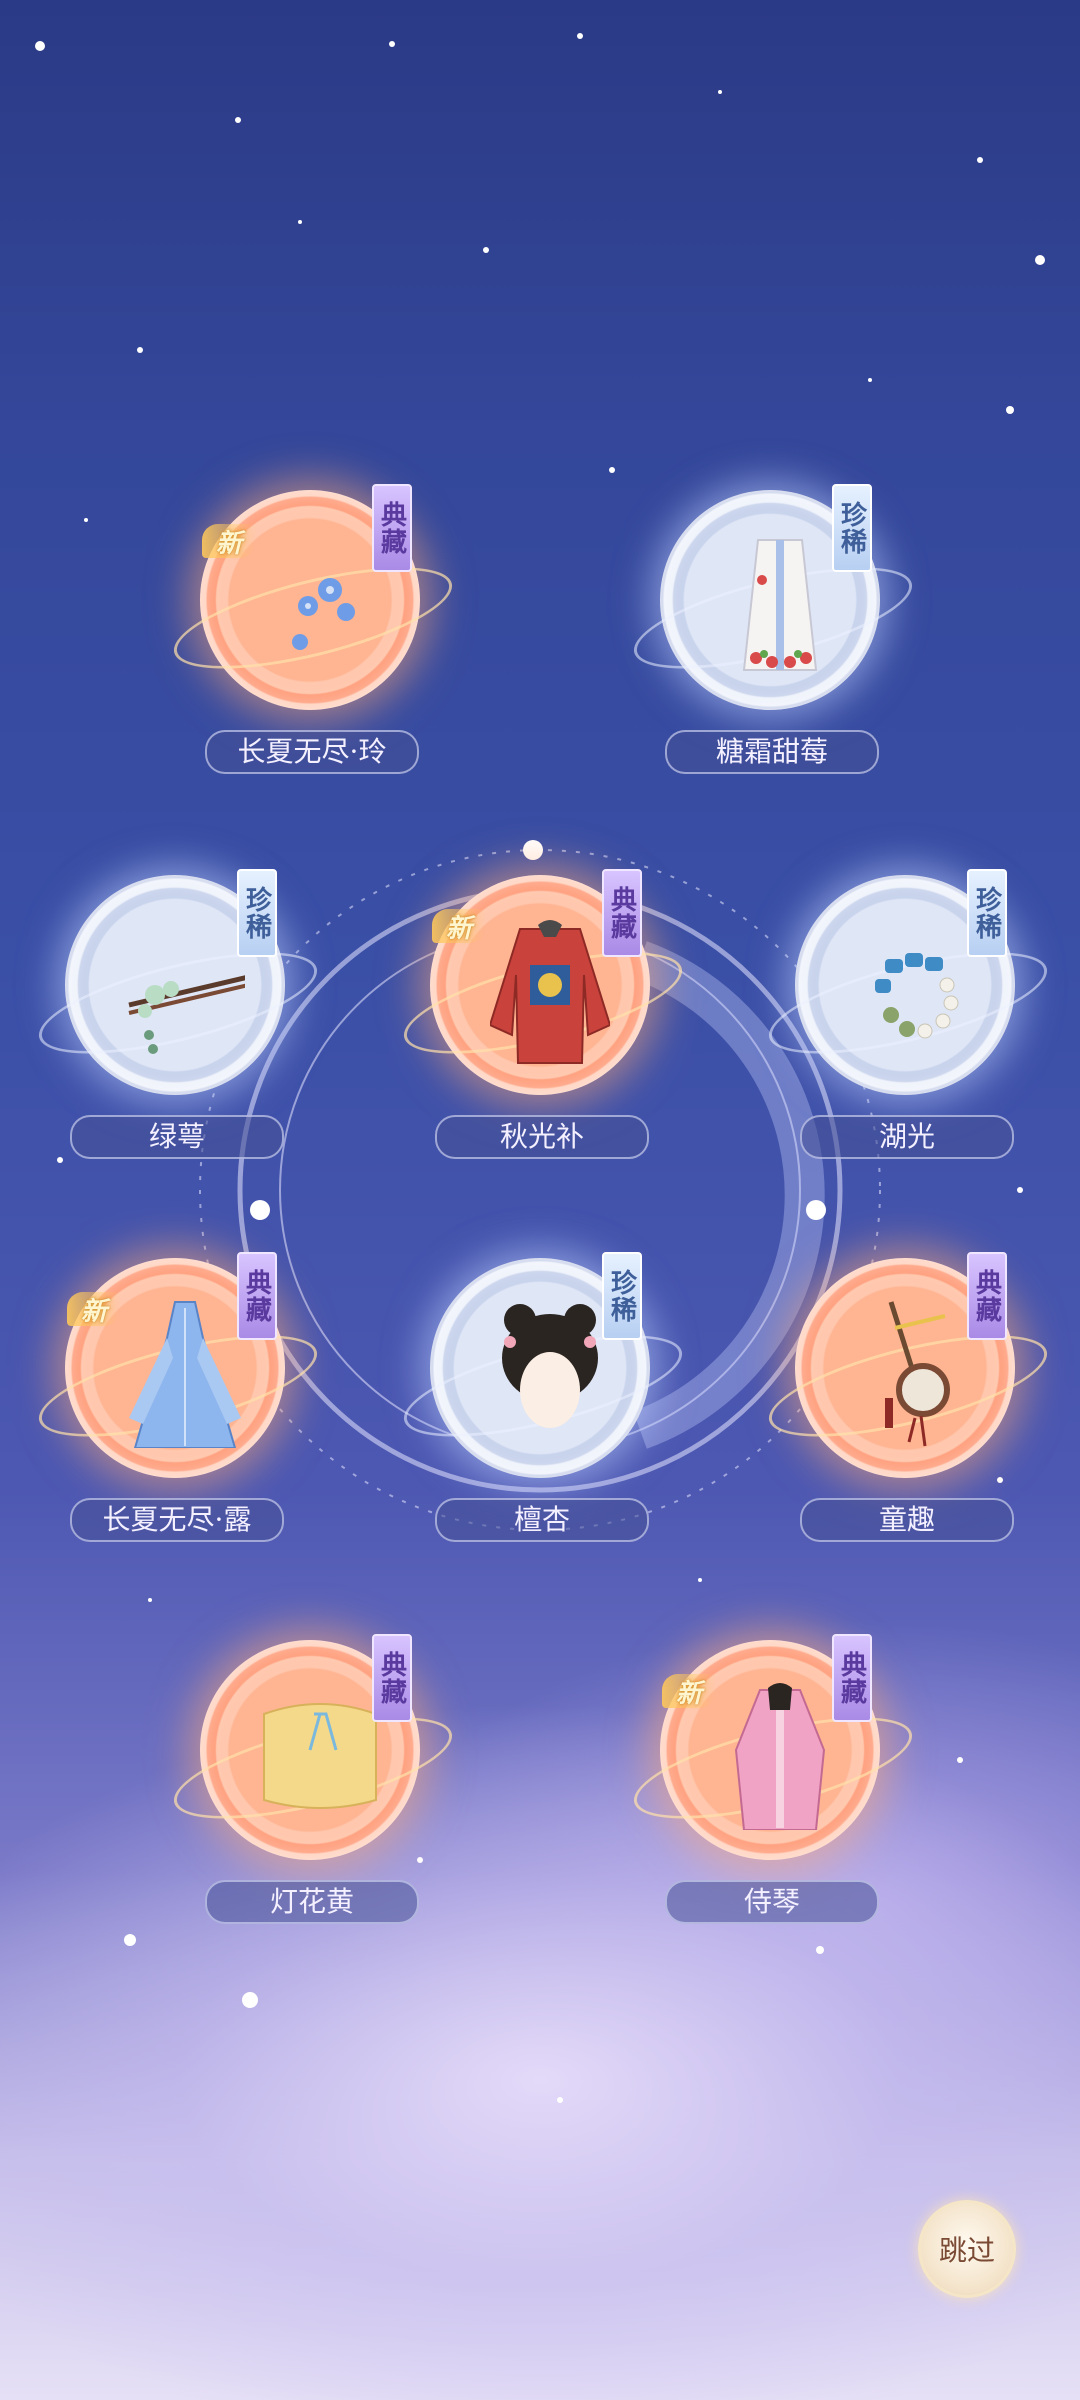 The height and width of the screenshot is (2400, 1080). What do you see at coordinates (780, 605) in the screenshot?
I see `strawberry-dress-icon` at bounding box center [780, 605].